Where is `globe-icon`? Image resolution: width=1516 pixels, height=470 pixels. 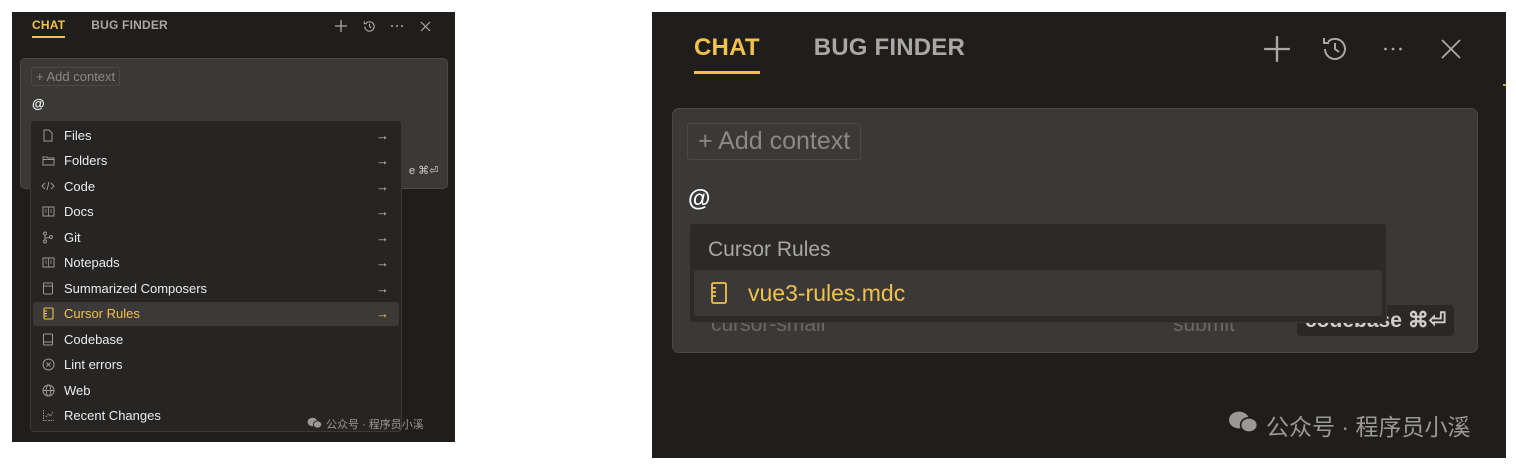
globe-icon is located at coordinates (48, 390).